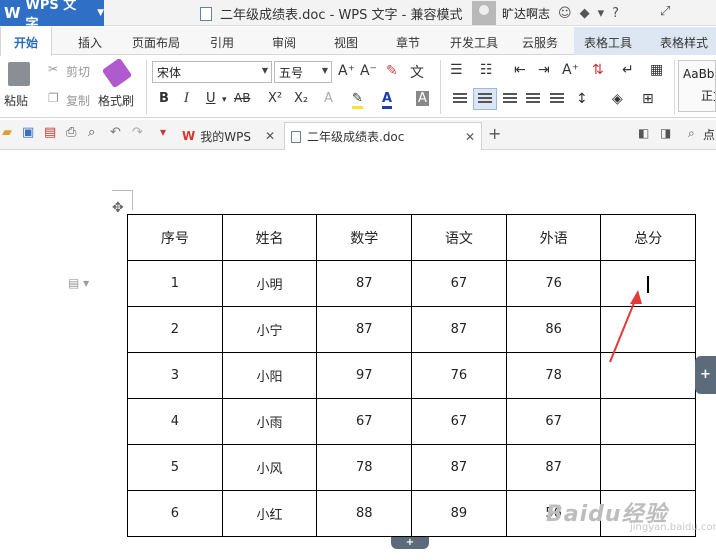 The width and height of the screenshot is (716, 560). What do you see at coordinates (211, 98) in the screenshot?
I see `underline-icon: U` at bounding box center [211, 98].